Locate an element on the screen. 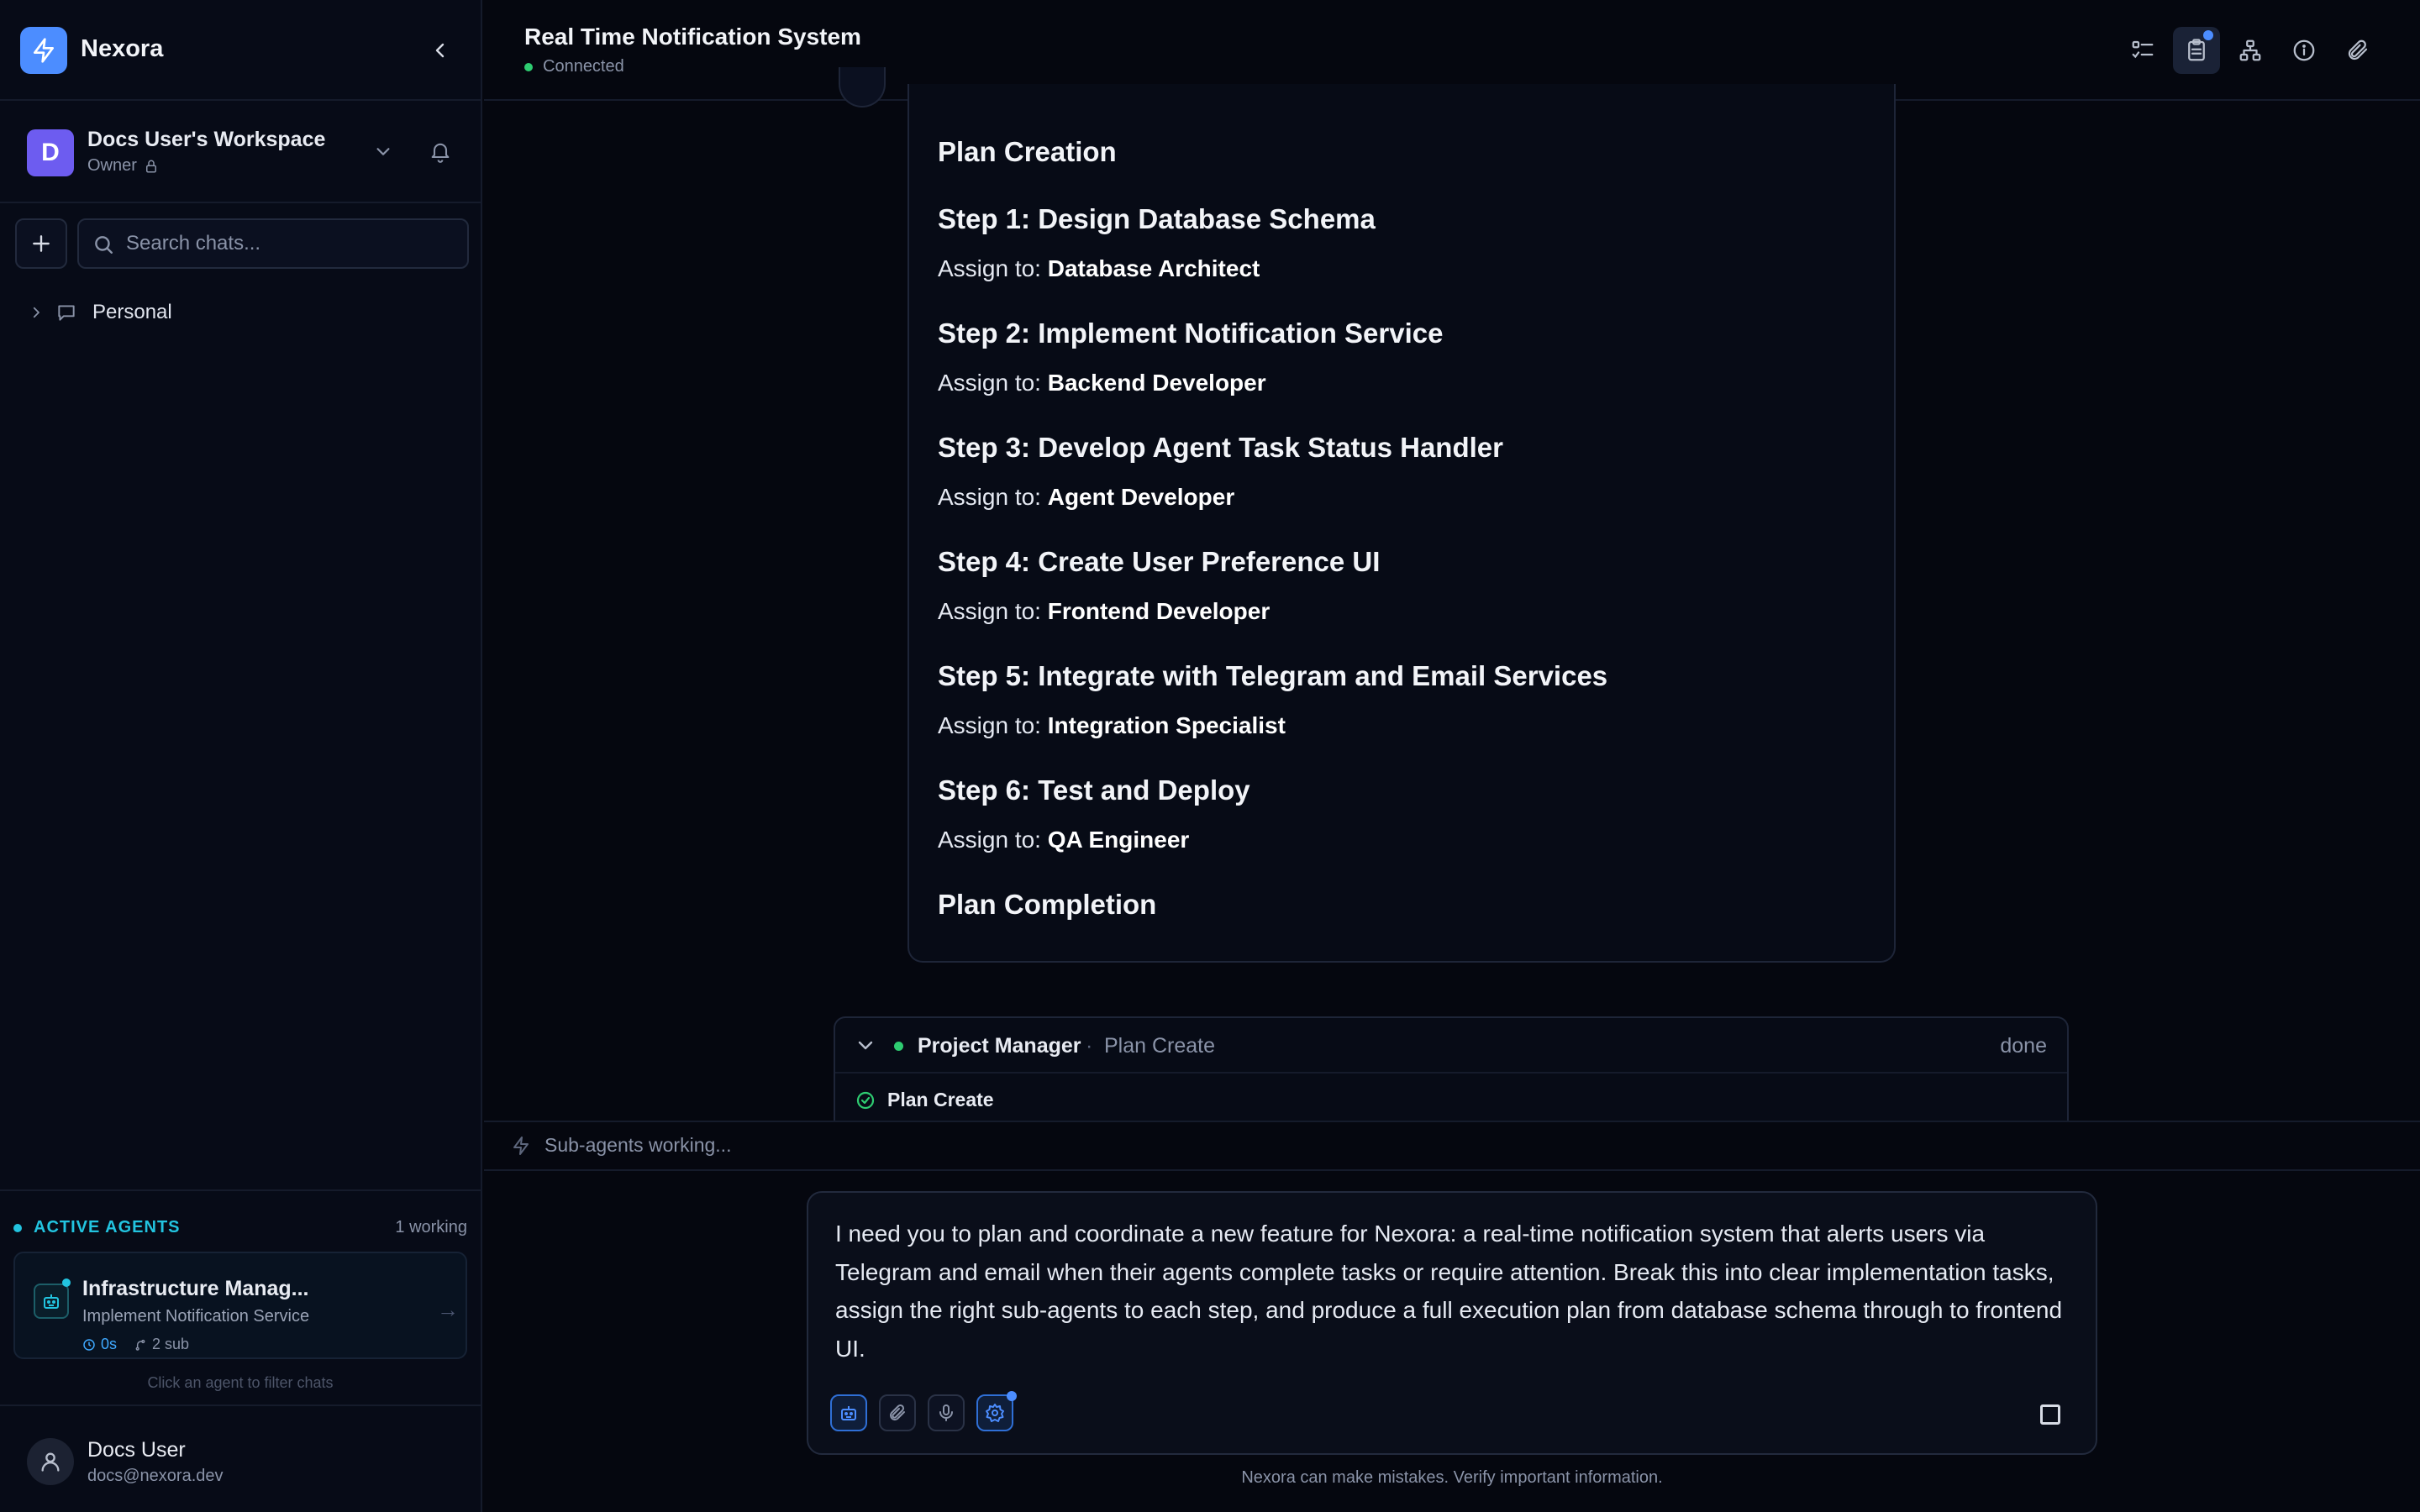 This screenshot has height=1512, width=2420. settings-badge is located at coordinates (1012, 1396).